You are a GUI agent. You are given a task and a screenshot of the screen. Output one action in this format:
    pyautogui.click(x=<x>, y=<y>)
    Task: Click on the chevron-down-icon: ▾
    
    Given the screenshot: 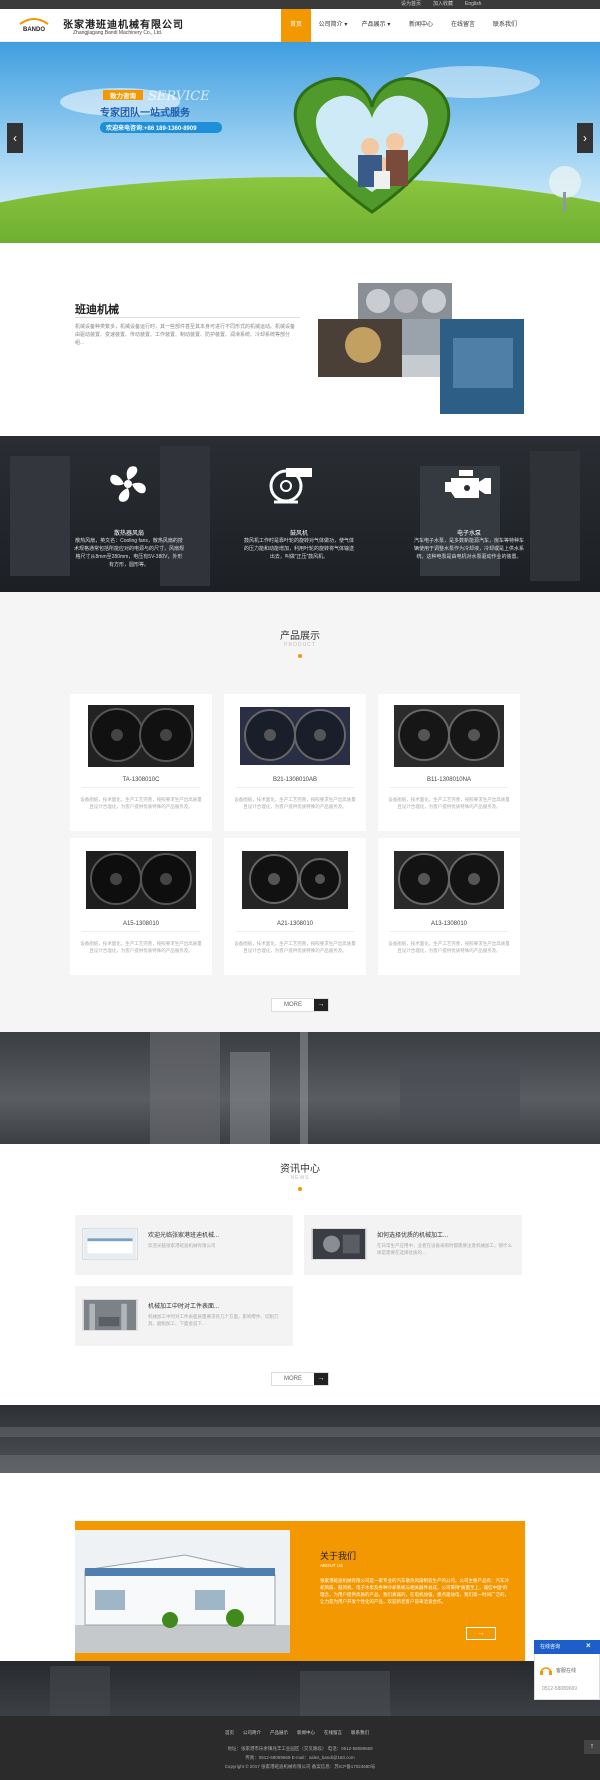 What is the action you would take?
    pyautogui.click(x=346, y=25)
    